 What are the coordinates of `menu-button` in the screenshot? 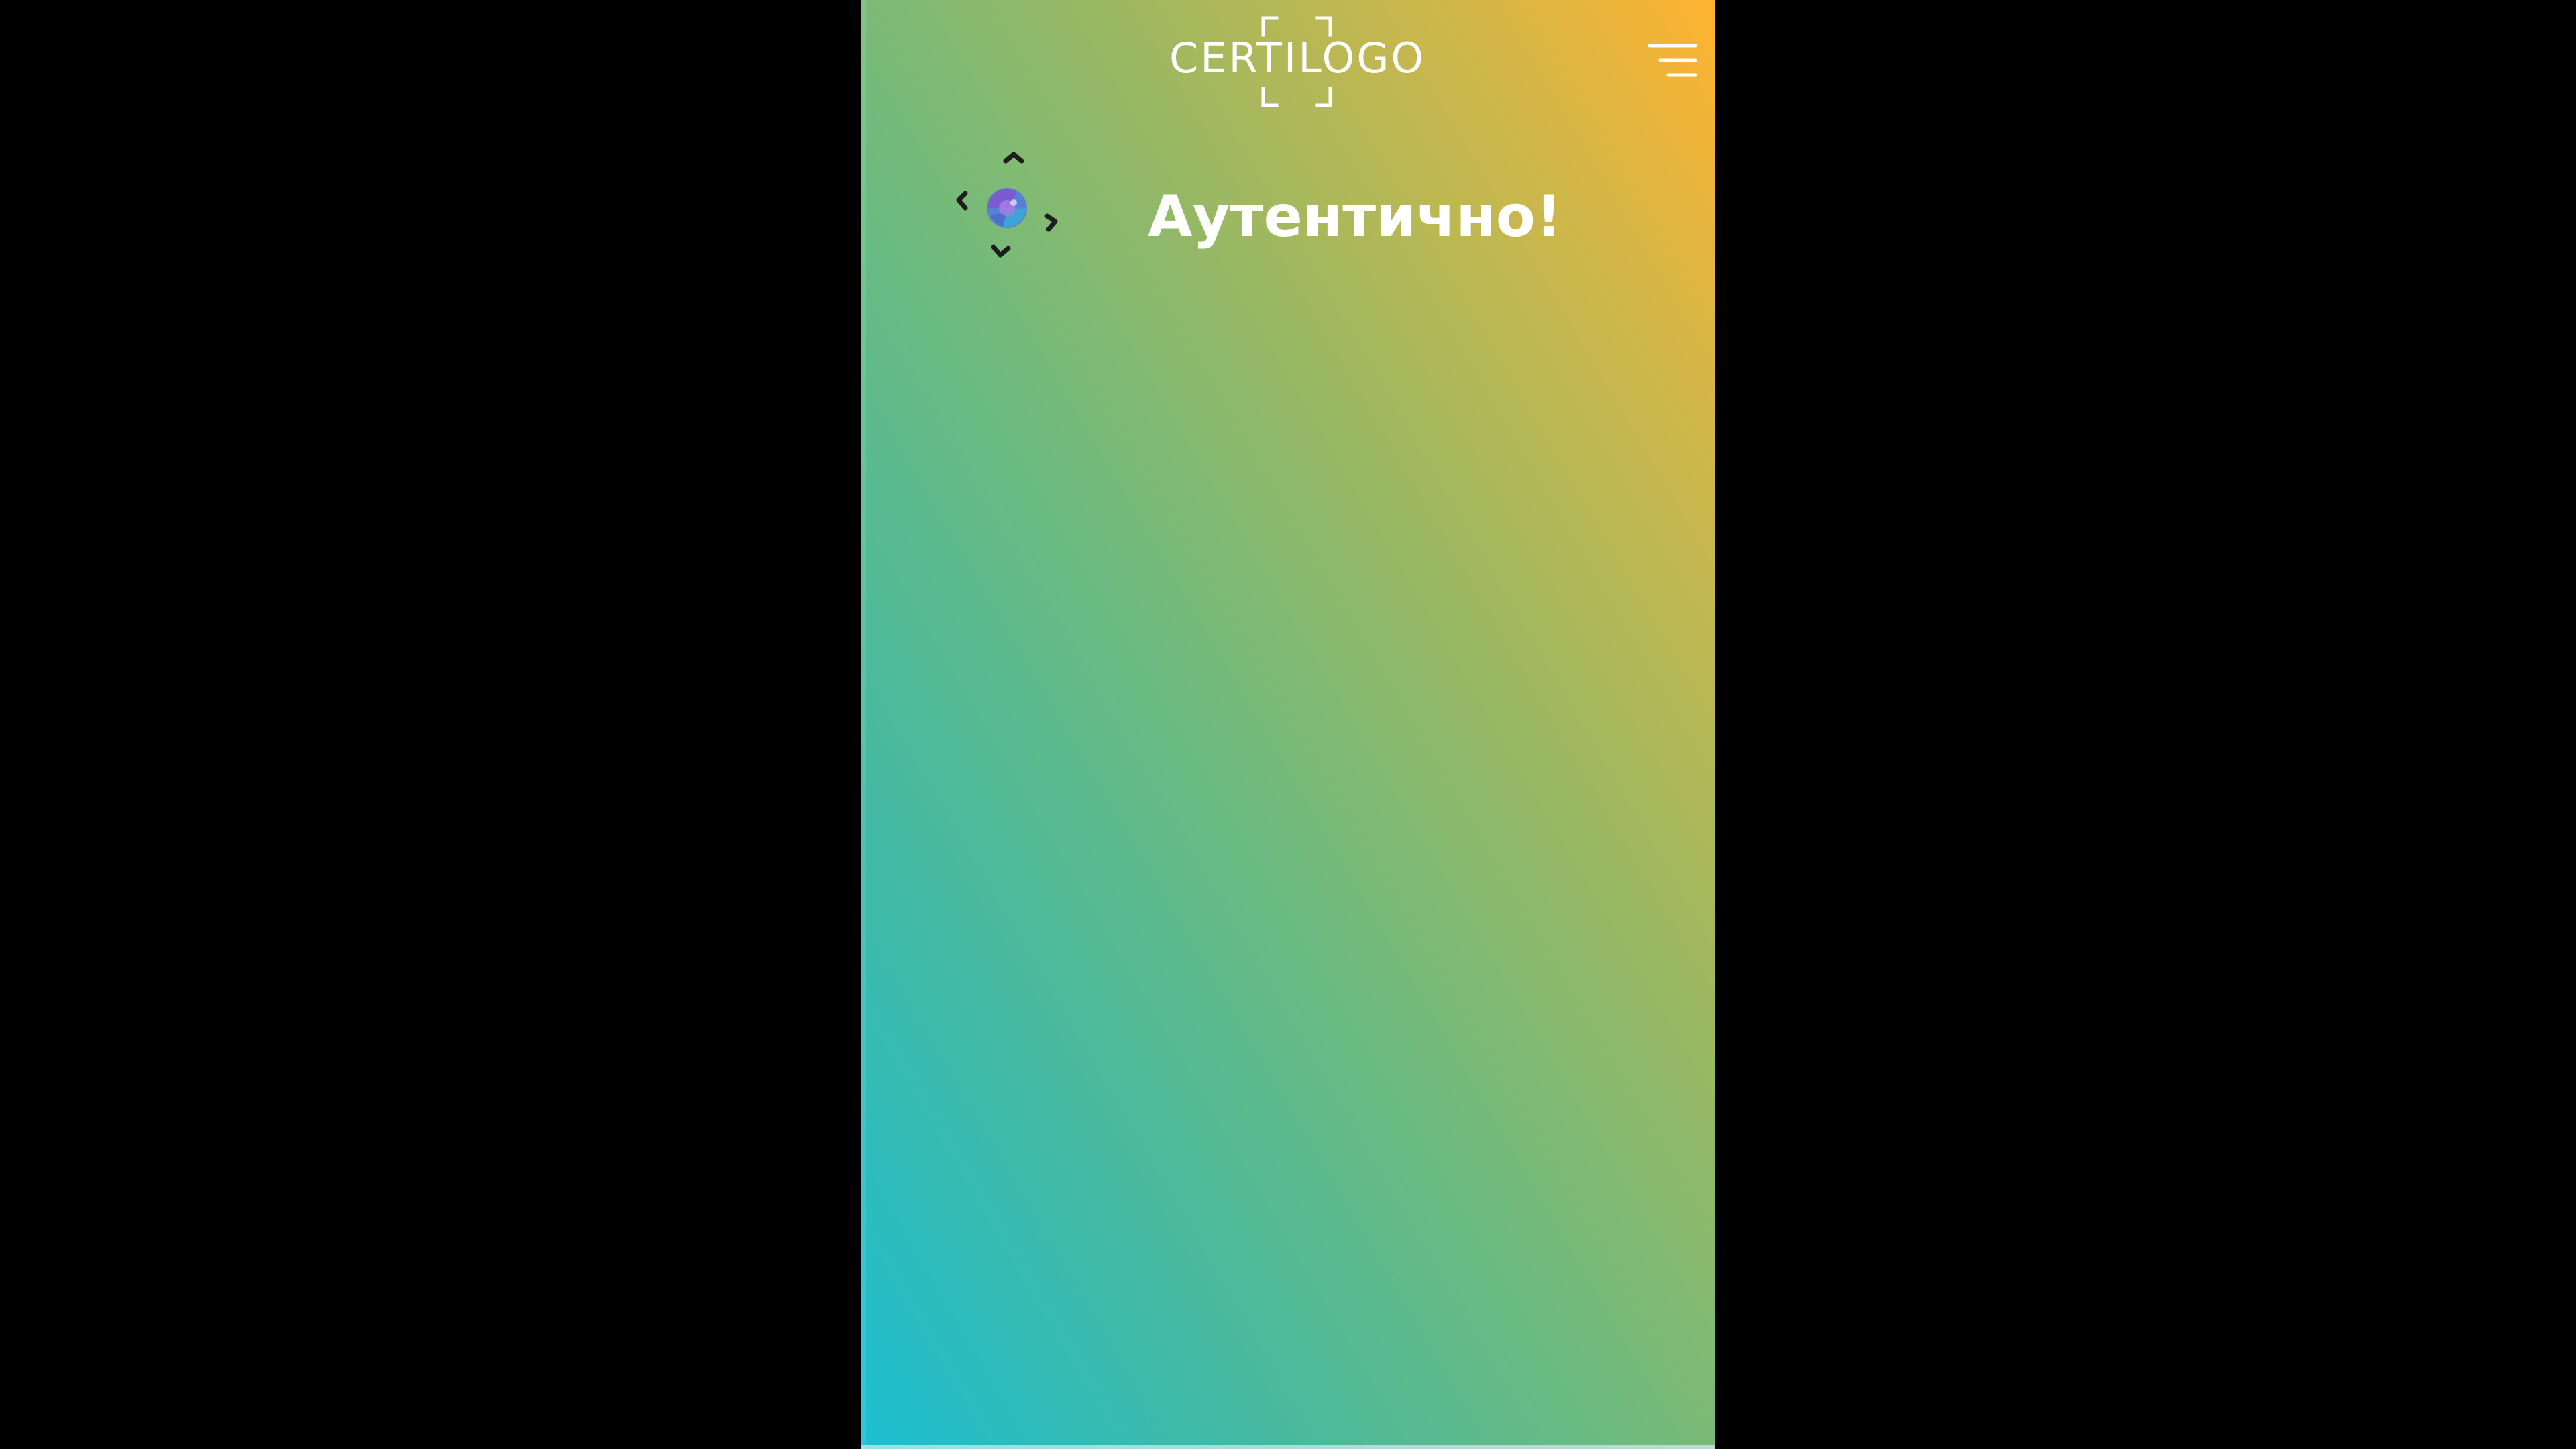 It's located at (1672, 61).